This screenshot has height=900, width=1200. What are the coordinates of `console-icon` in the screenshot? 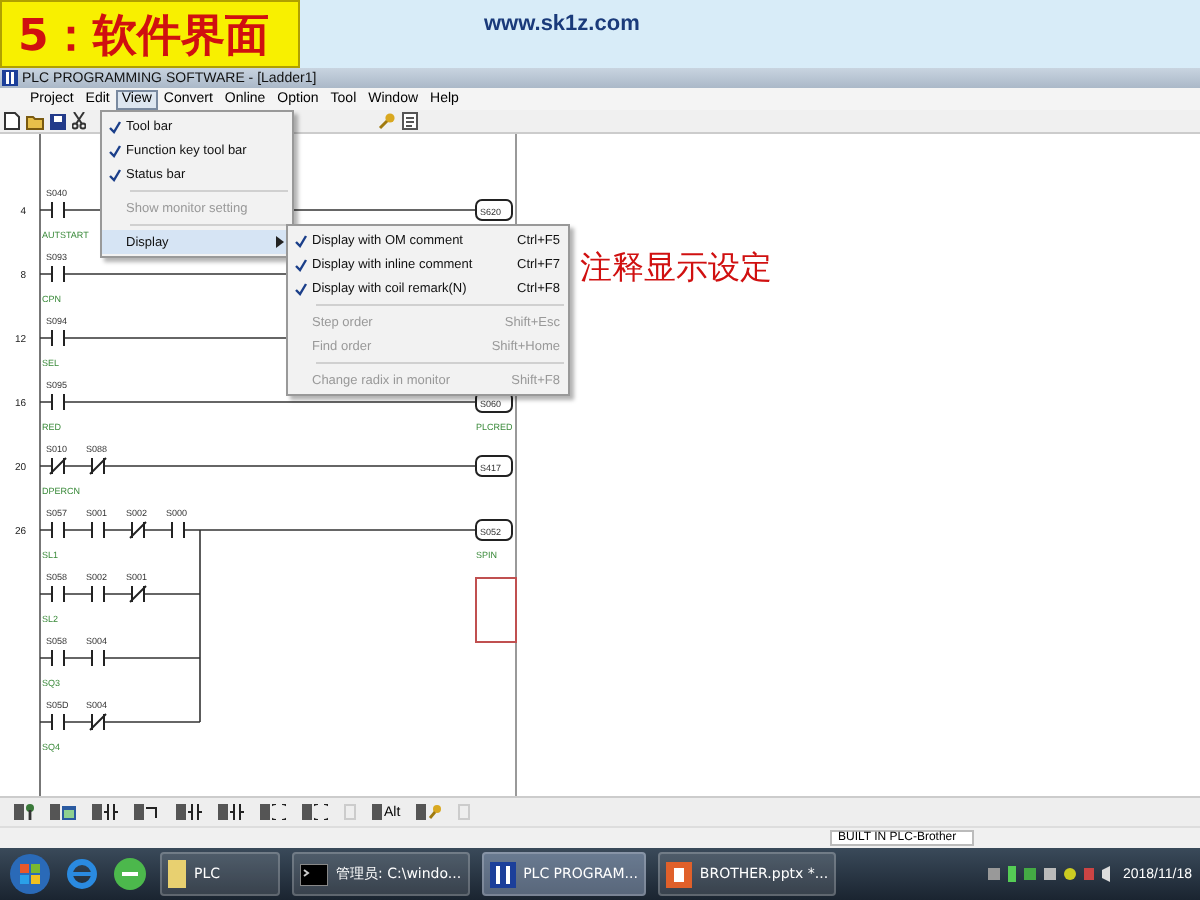 It's located at (314, 874).